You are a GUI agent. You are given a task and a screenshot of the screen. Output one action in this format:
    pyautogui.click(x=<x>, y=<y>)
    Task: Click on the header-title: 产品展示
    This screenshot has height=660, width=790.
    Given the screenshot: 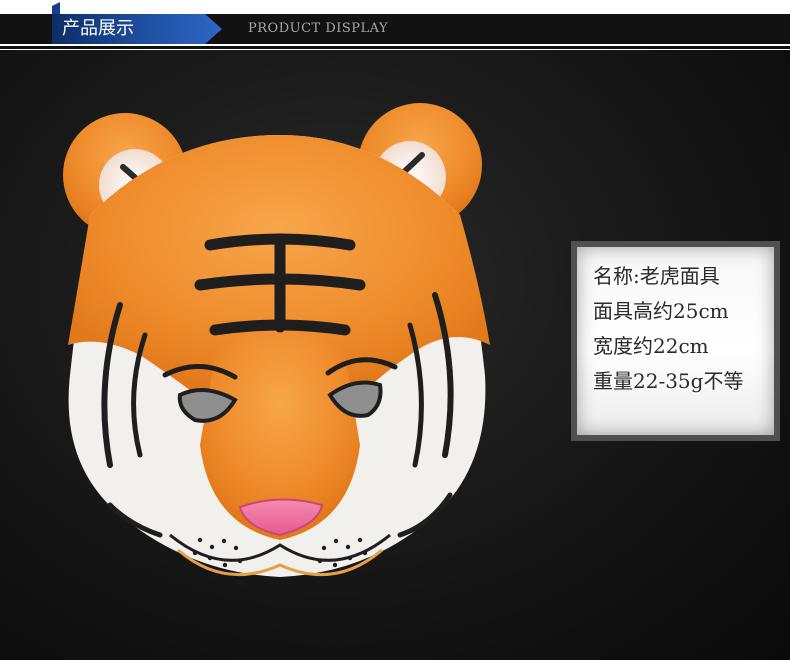 What is the action you would take?
    pyautogui.click(x=98, y=28)
    